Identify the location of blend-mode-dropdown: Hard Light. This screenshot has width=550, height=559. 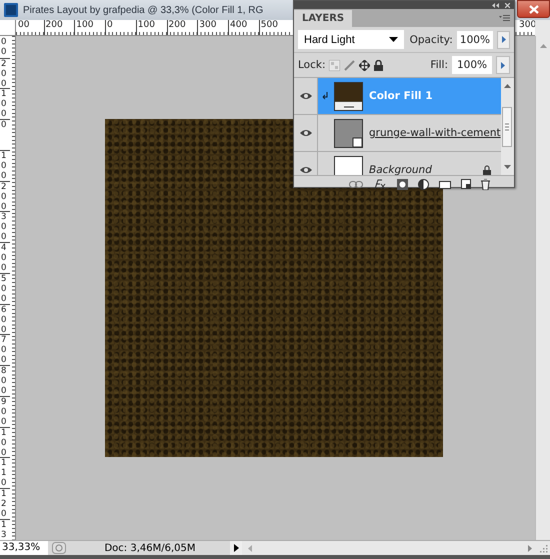
(351, 39).